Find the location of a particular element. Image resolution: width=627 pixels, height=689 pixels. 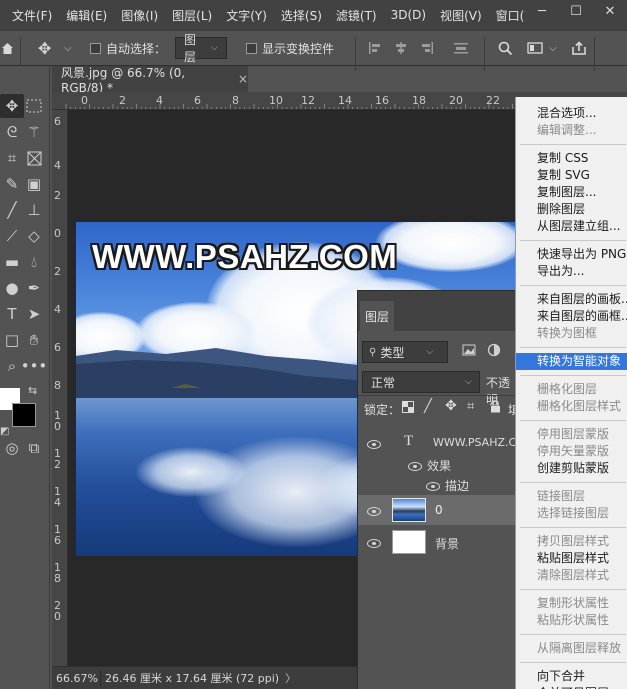

menu-file: 文件(F) is located at coordinates (29, 15).